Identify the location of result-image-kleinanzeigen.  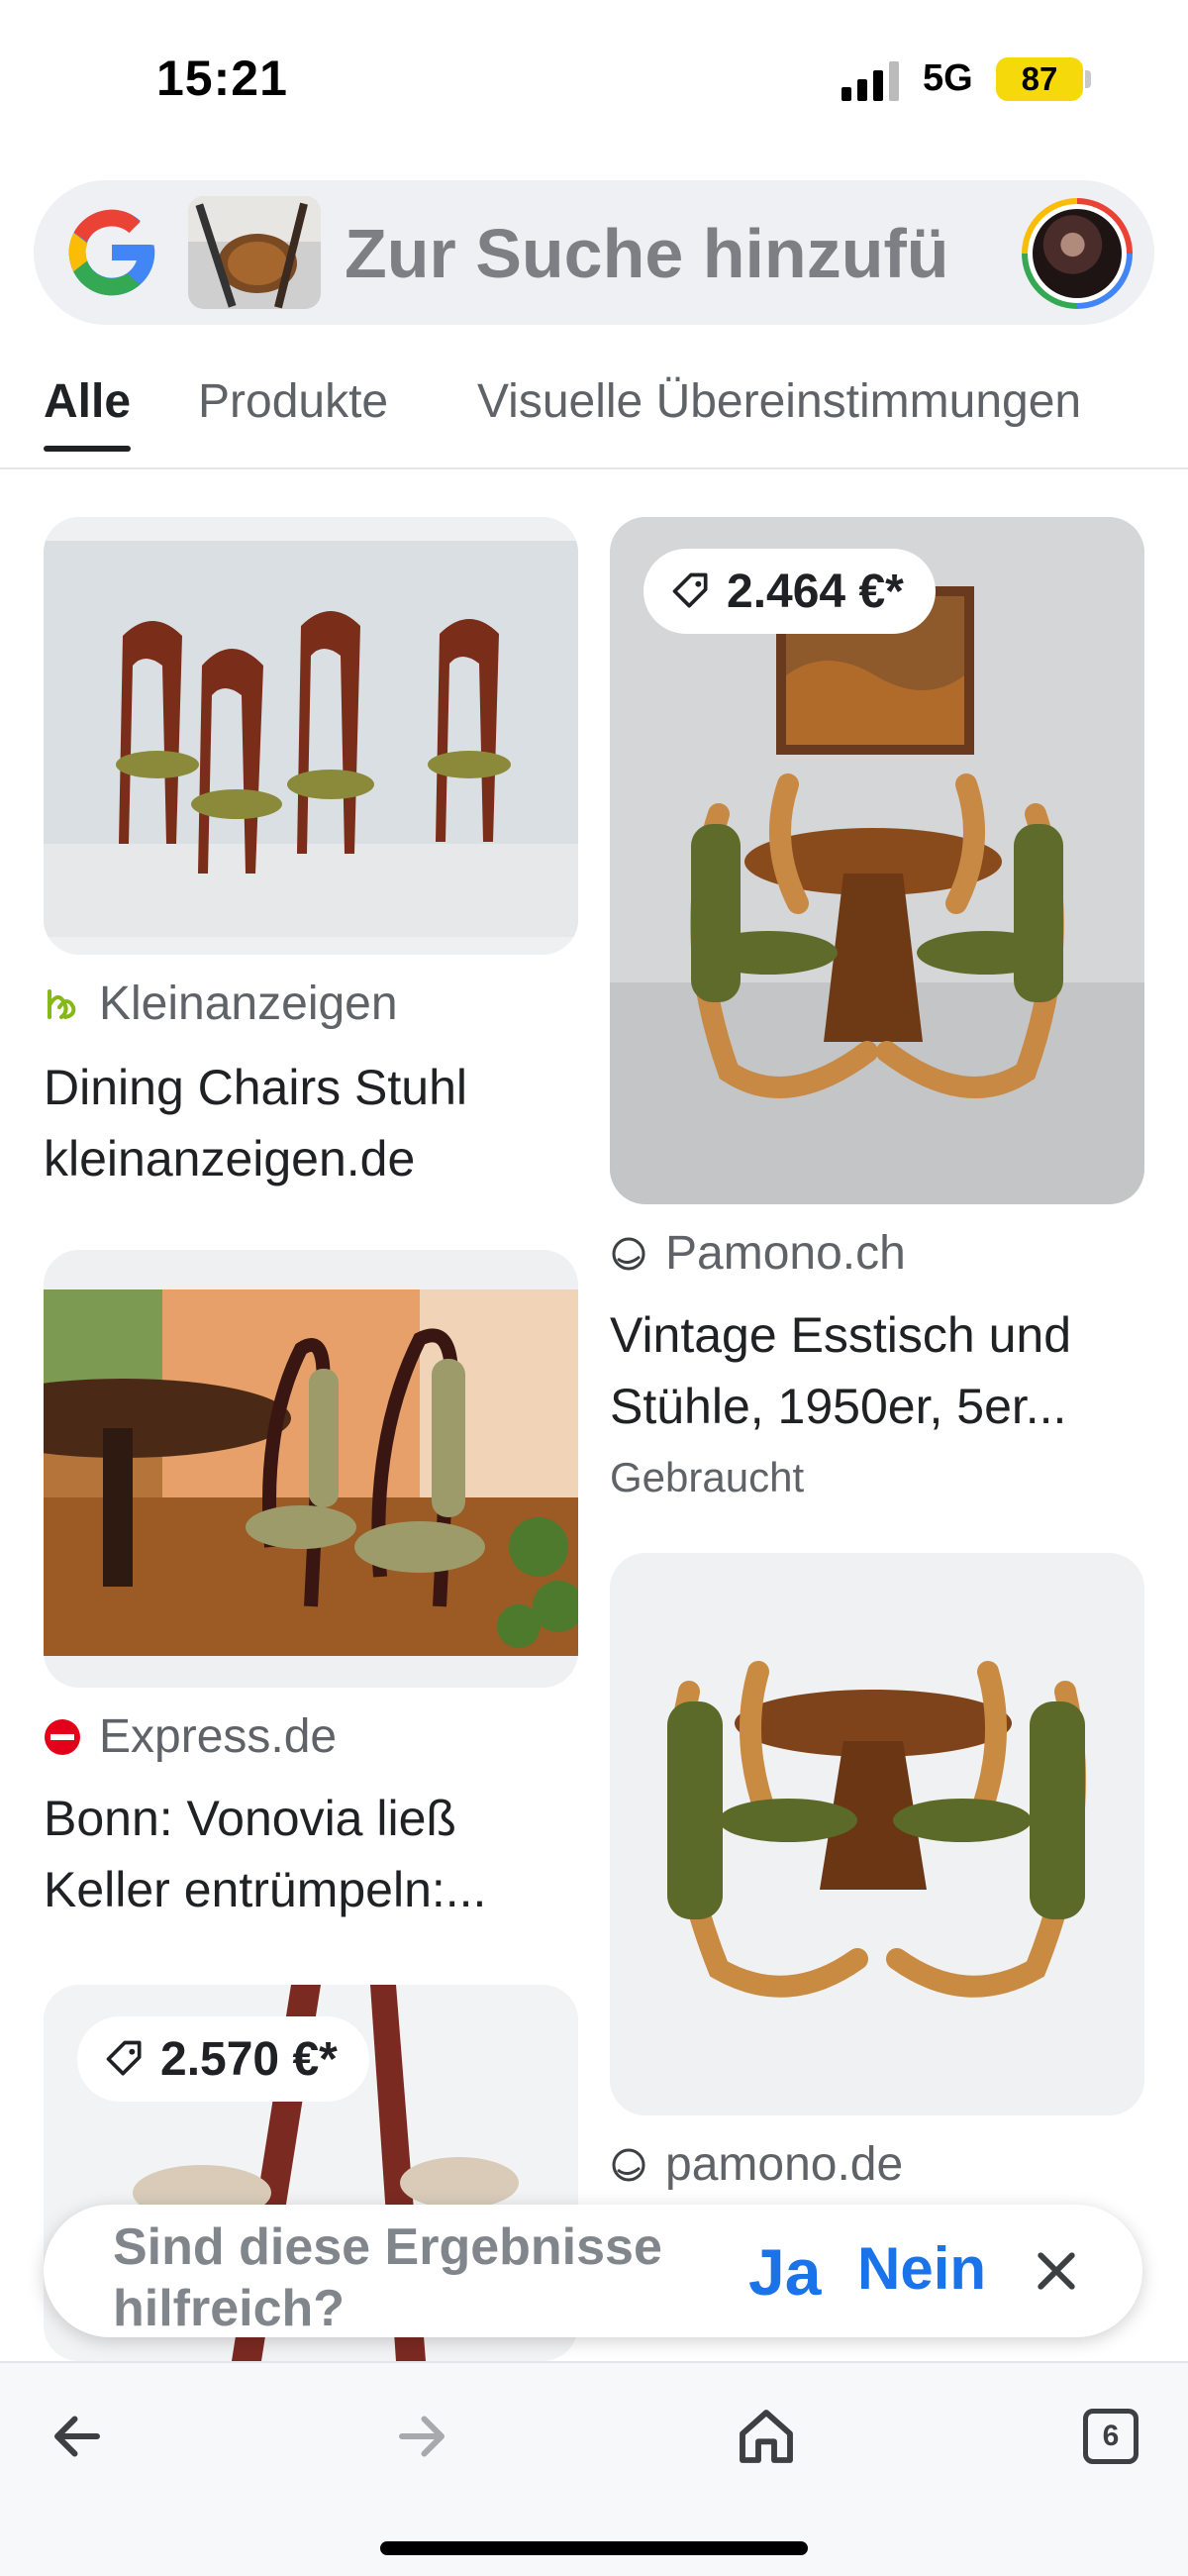
(311, 736).